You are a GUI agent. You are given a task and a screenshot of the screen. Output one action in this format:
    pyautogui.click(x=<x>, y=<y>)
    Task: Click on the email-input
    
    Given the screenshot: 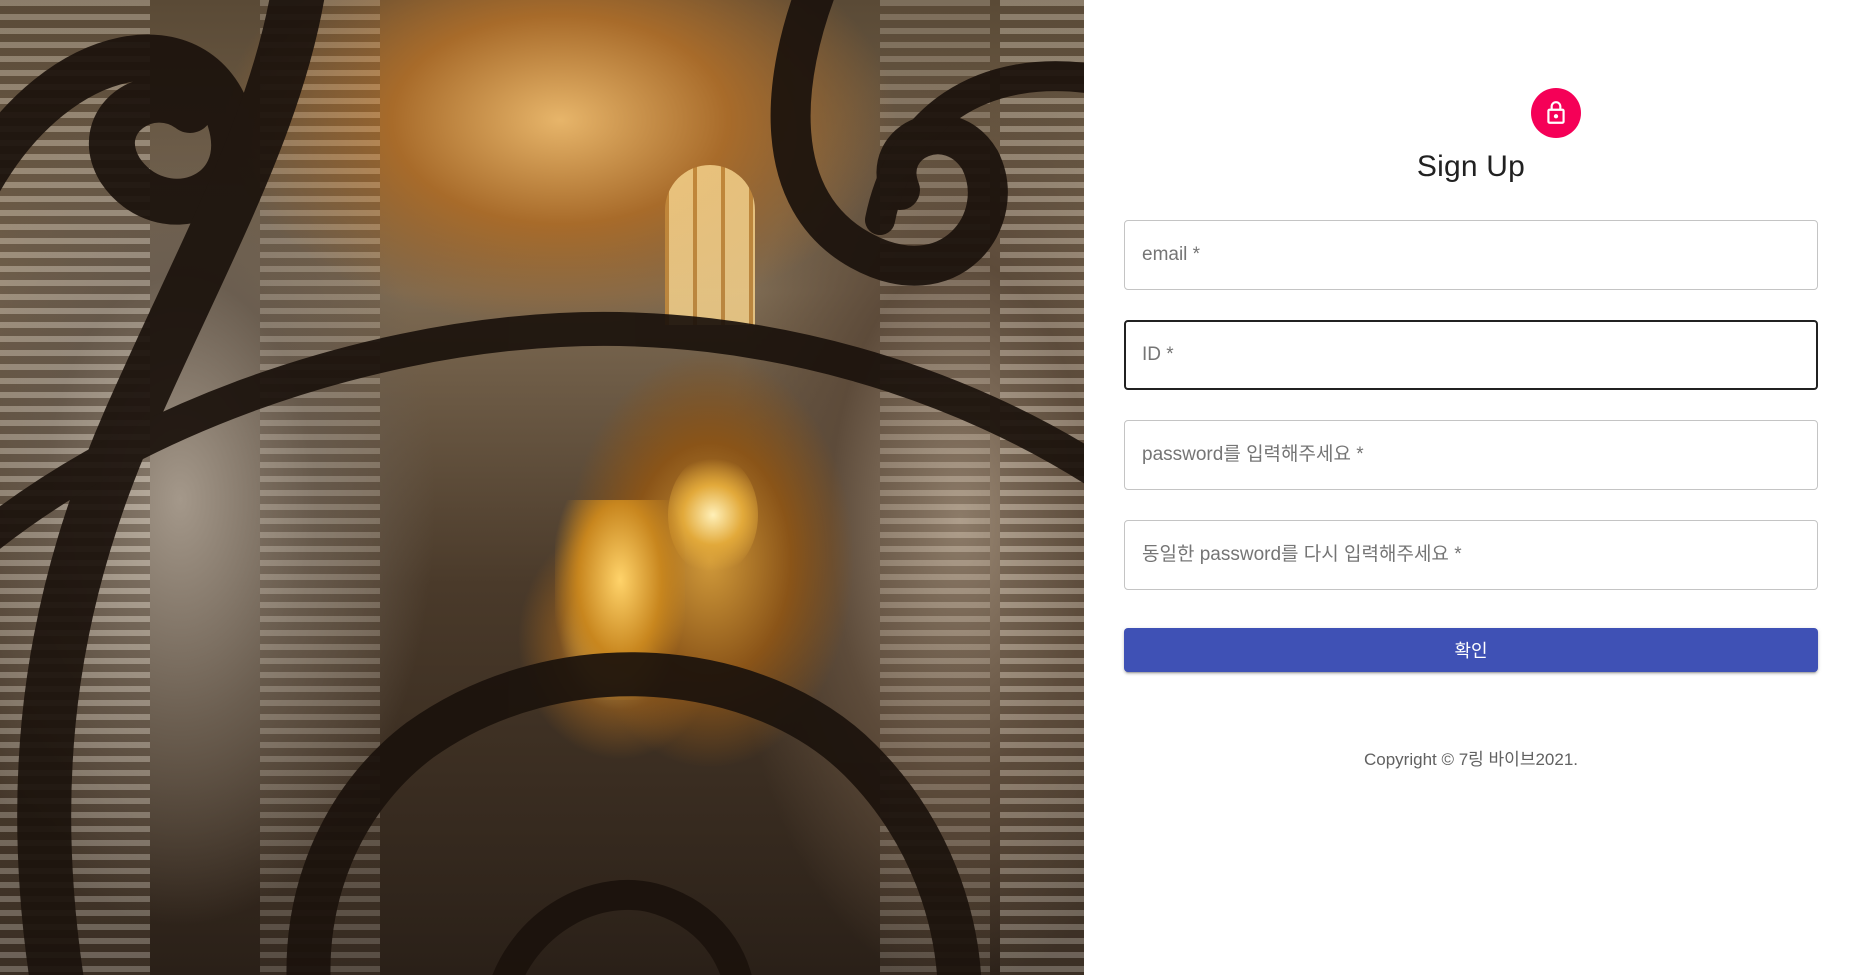 What is the action you would take?
    pyautogui.click(x=1471, y=255)
    